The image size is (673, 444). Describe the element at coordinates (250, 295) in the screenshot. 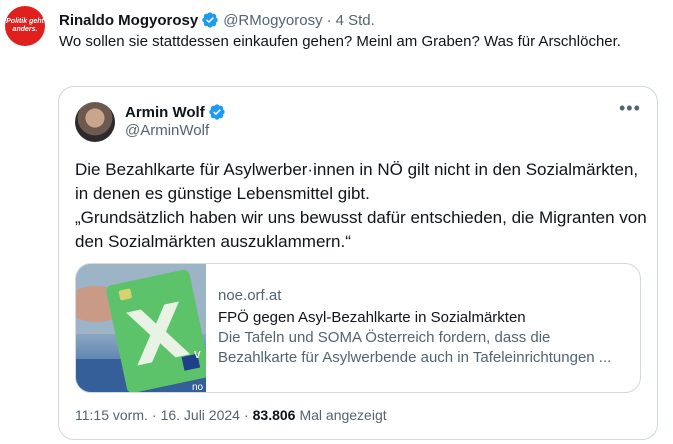

I see `link-domain: noe.orf.at` at that location.